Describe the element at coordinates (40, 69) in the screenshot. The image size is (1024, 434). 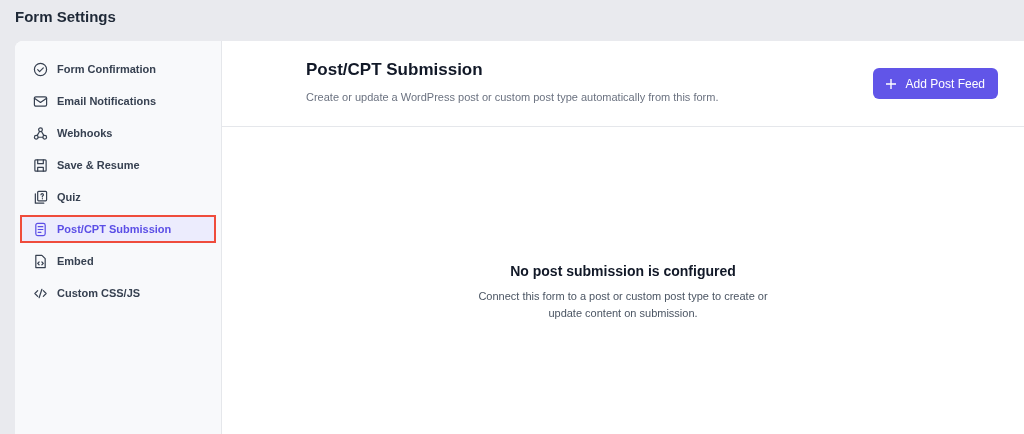
I see `check-circle-icon` at that location.